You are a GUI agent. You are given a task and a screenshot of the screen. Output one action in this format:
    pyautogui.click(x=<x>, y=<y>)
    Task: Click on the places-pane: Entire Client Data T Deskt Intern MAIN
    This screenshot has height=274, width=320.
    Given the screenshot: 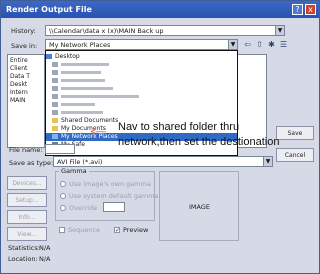 What is the action you would take?
    pyautogui.click(x=26, y=101)
    